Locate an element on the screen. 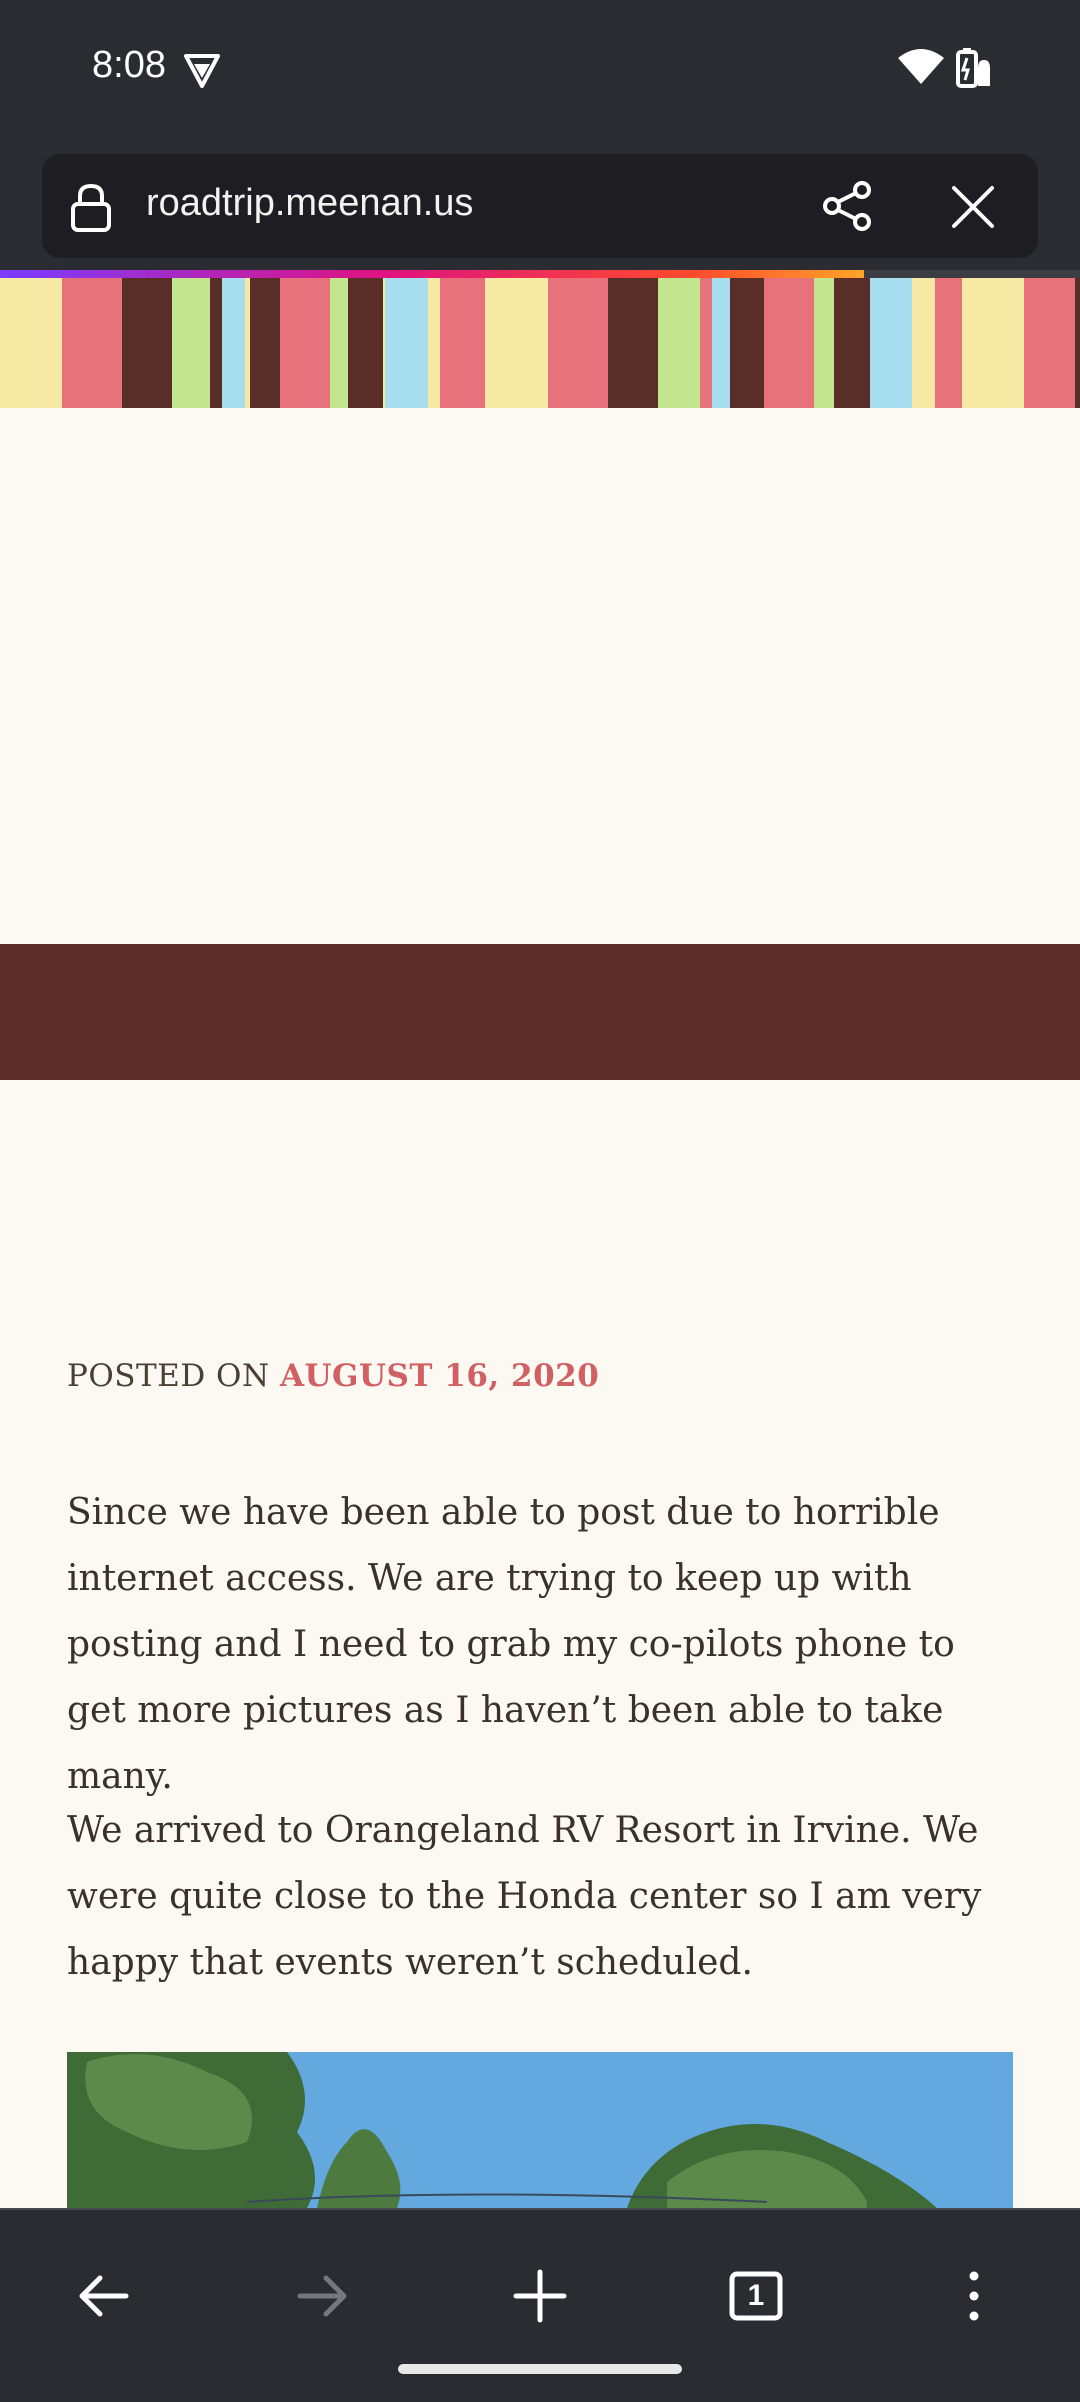 This screenshot has width=1080, height=2402. status-time: 8:08 is located at coordinates (129, 65).